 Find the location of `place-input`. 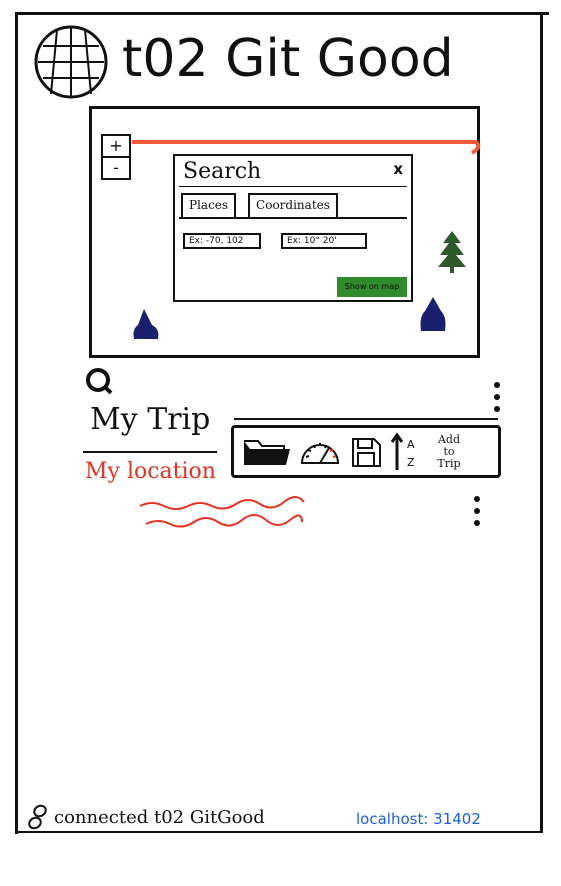

place-input is located at coordinates (222, 241).